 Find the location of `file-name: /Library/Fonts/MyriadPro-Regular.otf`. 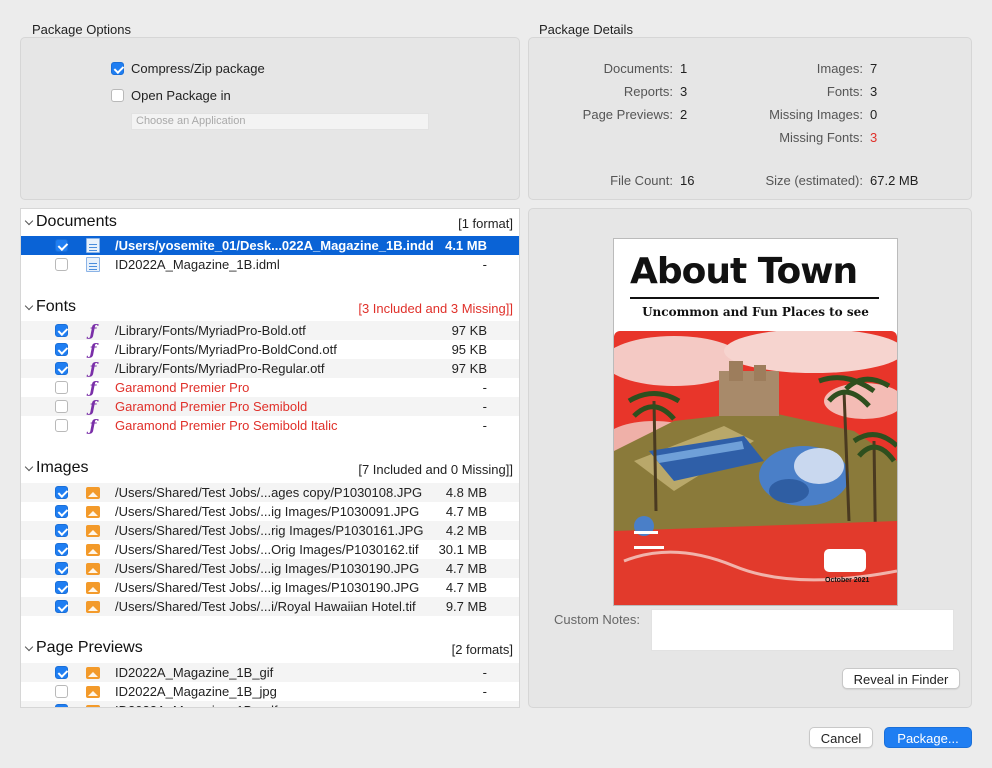

file-name: /Library/Fonts/MyriadPro-Regular.otf is located at coordinates (220, 368).